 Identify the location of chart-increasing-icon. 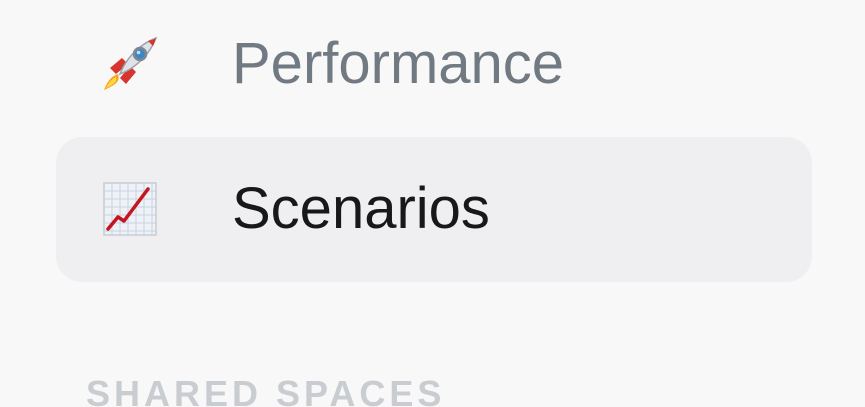
(130, 209).